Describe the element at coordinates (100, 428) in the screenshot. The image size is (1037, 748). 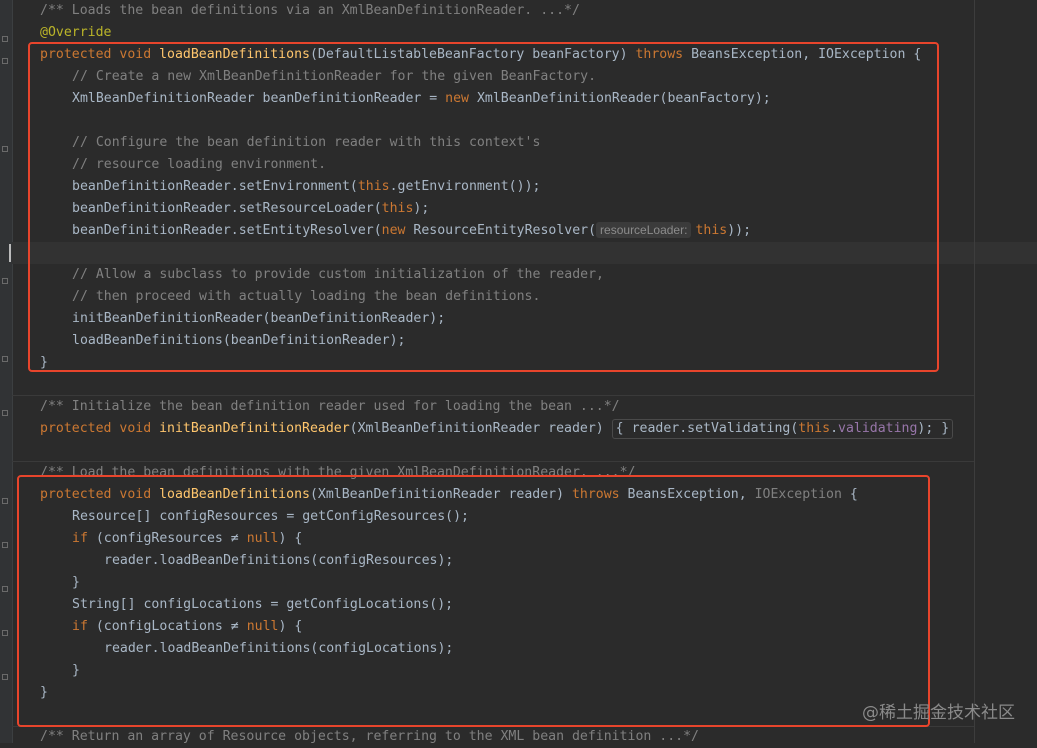
I see `keyword: protected void` at that location.